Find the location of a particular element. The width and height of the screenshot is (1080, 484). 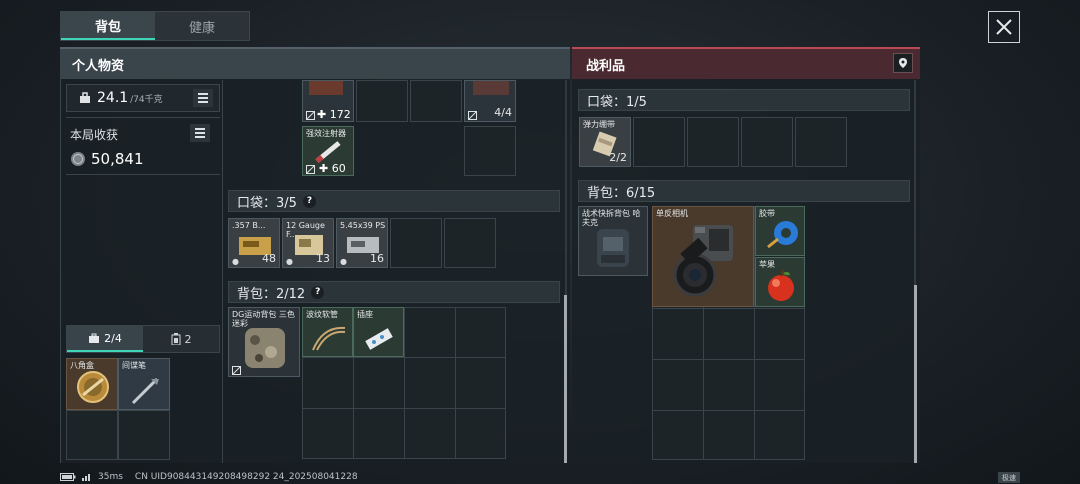

camera-item: 单反相机 is located at coordinates (703, 256).